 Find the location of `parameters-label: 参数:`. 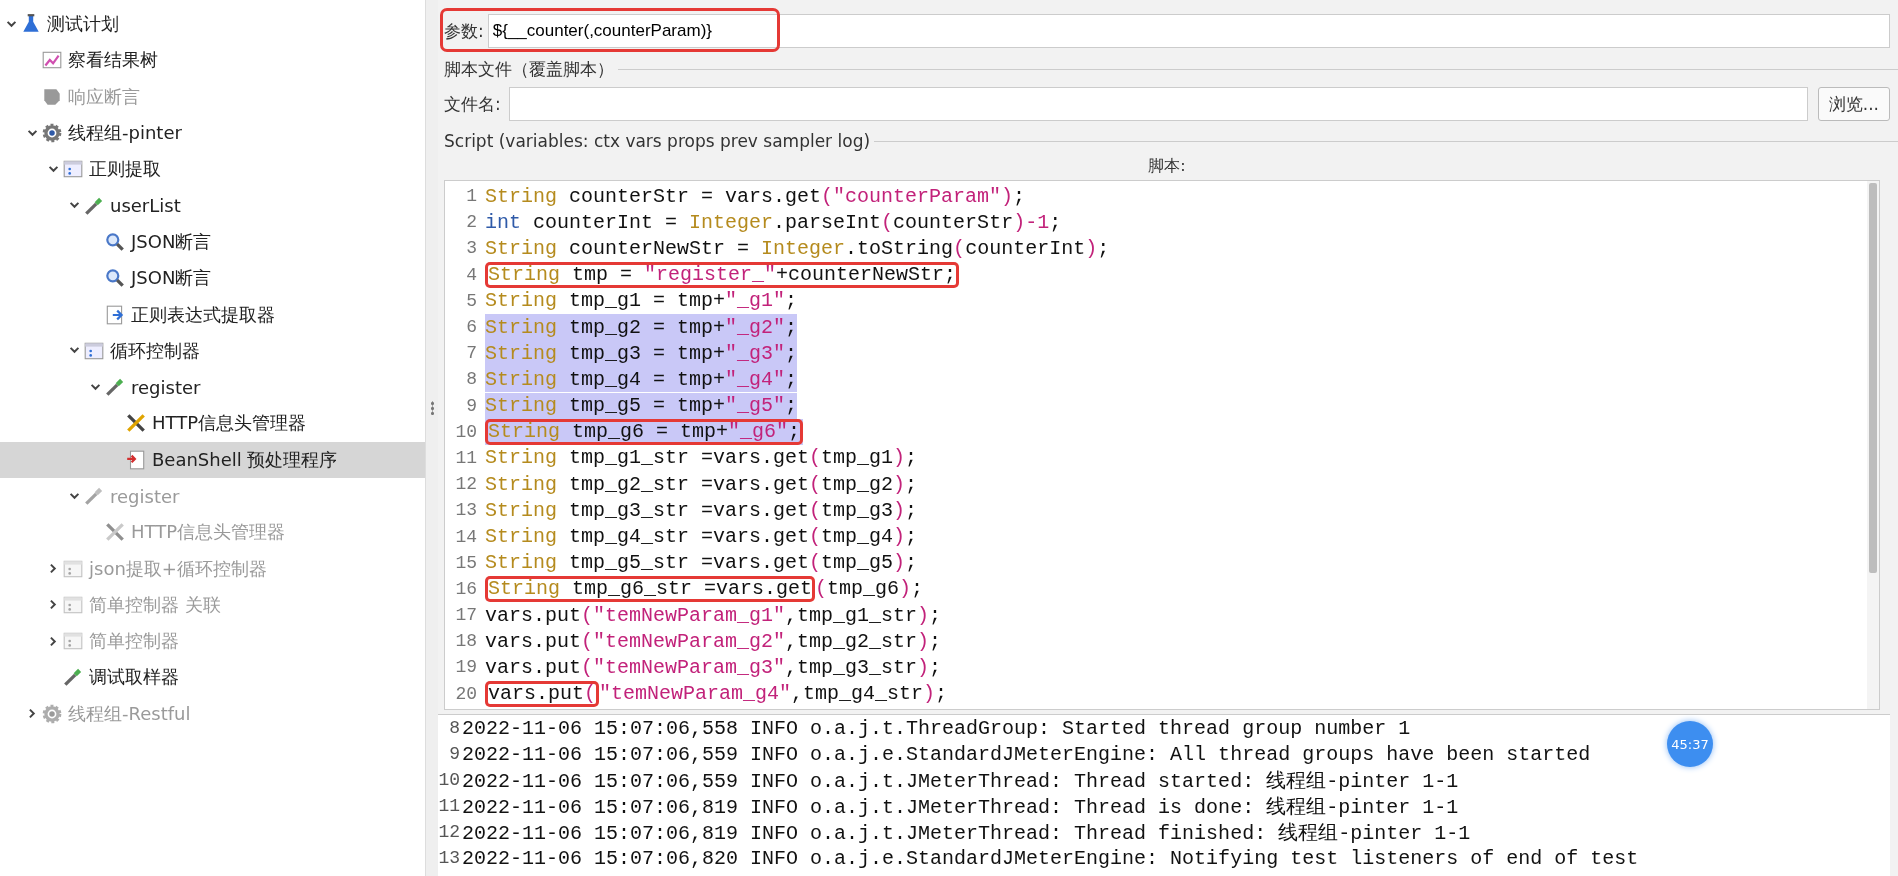

parameters-label: 参数: is located at coordinates (464, 31).